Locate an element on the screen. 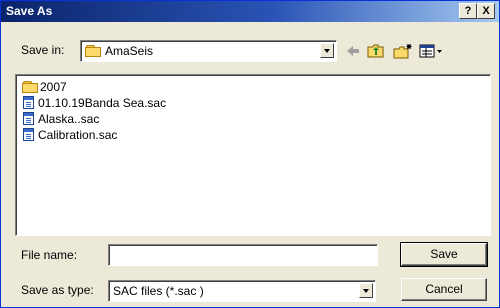  file-name-field is located at coordinates (243, 255).